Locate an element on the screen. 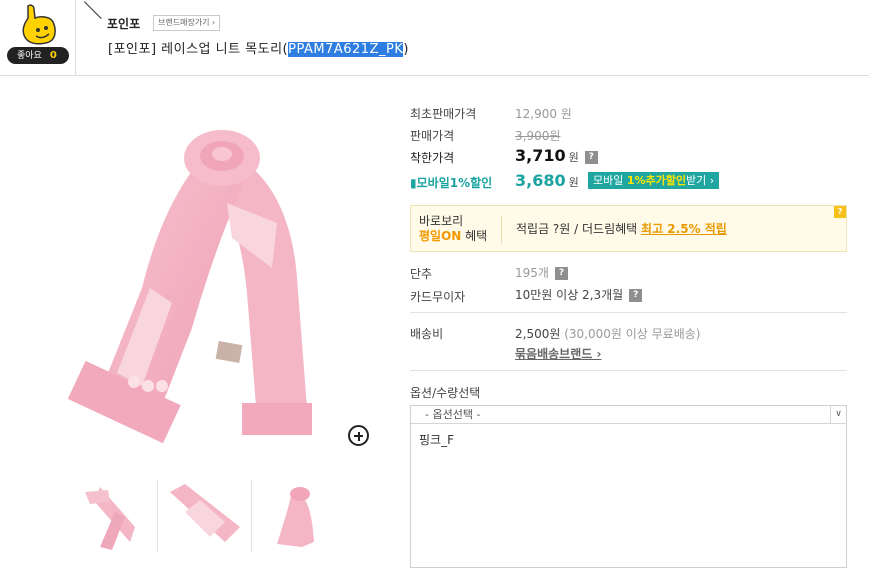 This screenshot has width=869, height=568. like-count-badge: 좋아요 0 is located at coordinates (38, 55).